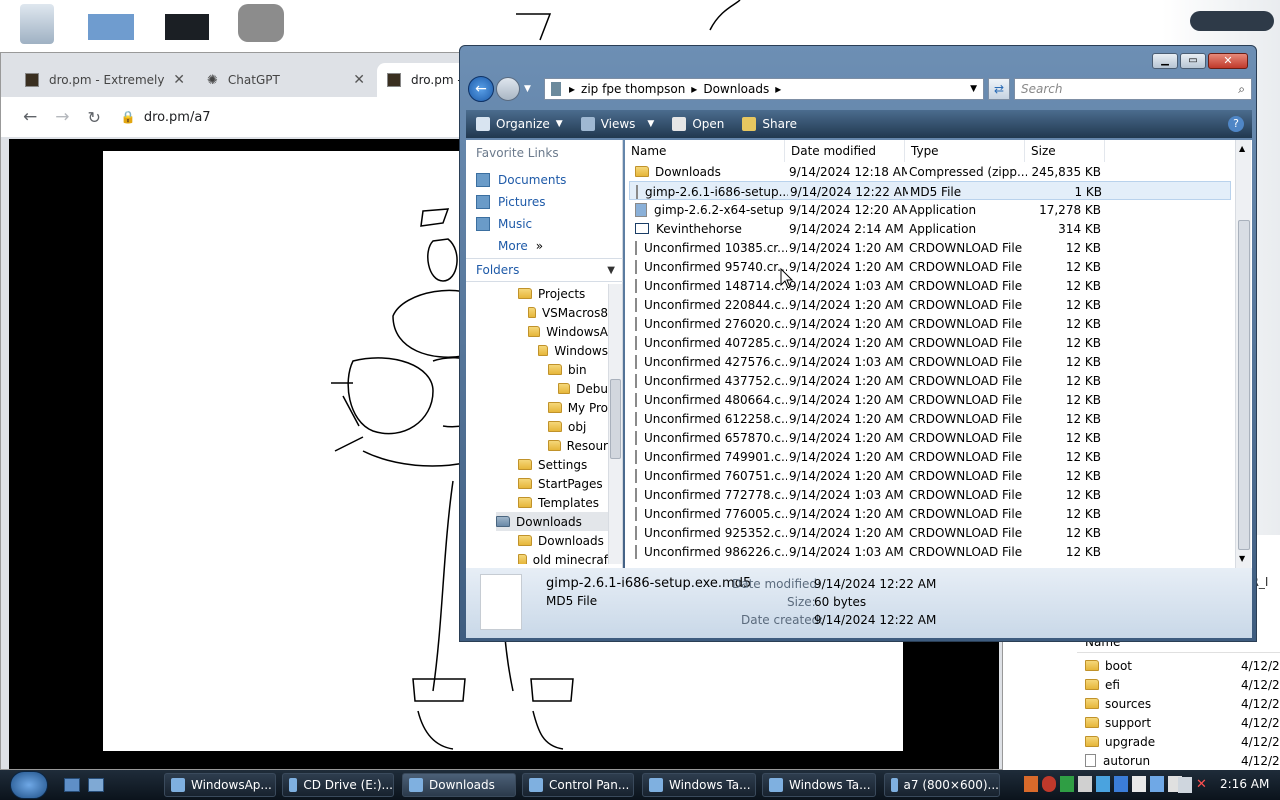 This screenshot has width=1280, height=800. What do you see at coordinates (1203, 785) in the screenshot?
I see `volume-muted-icon: ✕` at bounding box center [1203, 785].